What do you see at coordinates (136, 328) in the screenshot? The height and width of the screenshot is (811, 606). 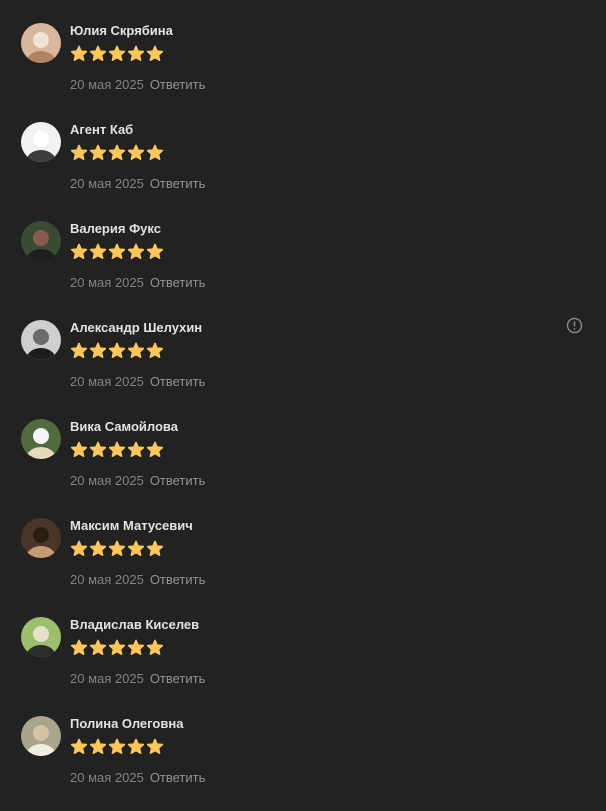 I see `author-name: Александр Шелухин` at bounding box center [136, 328].